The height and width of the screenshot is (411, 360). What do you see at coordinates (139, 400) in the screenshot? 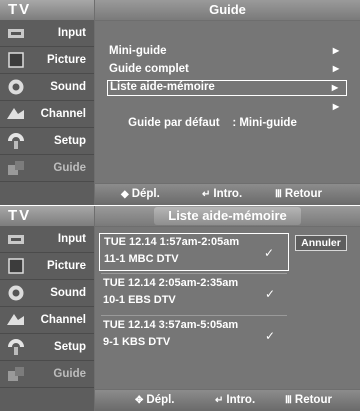
I see `move-icon: ✥` at bounding box center [139, 400].